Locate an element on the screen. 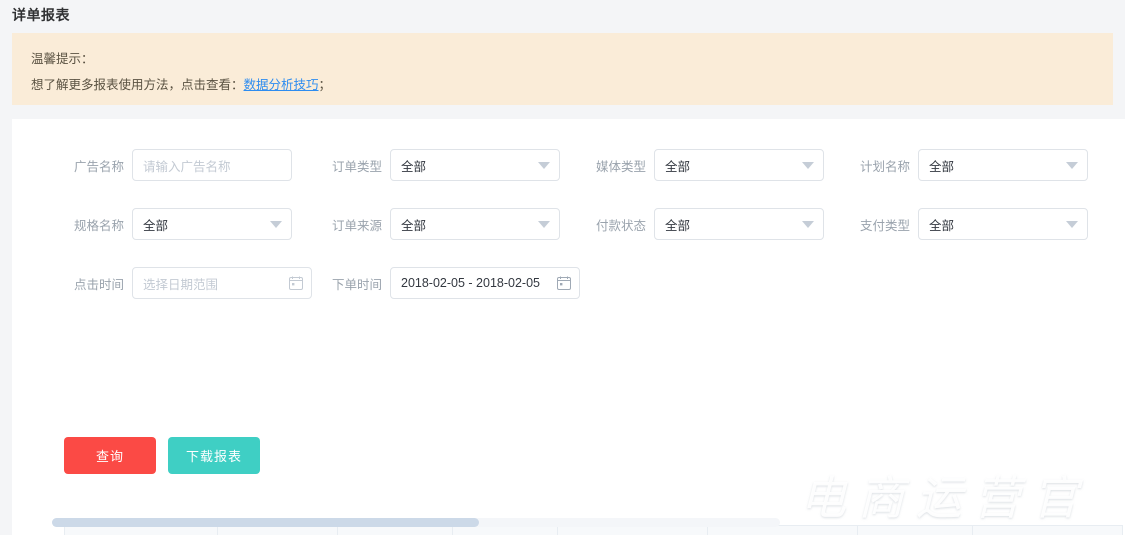  field-label-order-source: 订单来源 is located at coordinates (356, 225).